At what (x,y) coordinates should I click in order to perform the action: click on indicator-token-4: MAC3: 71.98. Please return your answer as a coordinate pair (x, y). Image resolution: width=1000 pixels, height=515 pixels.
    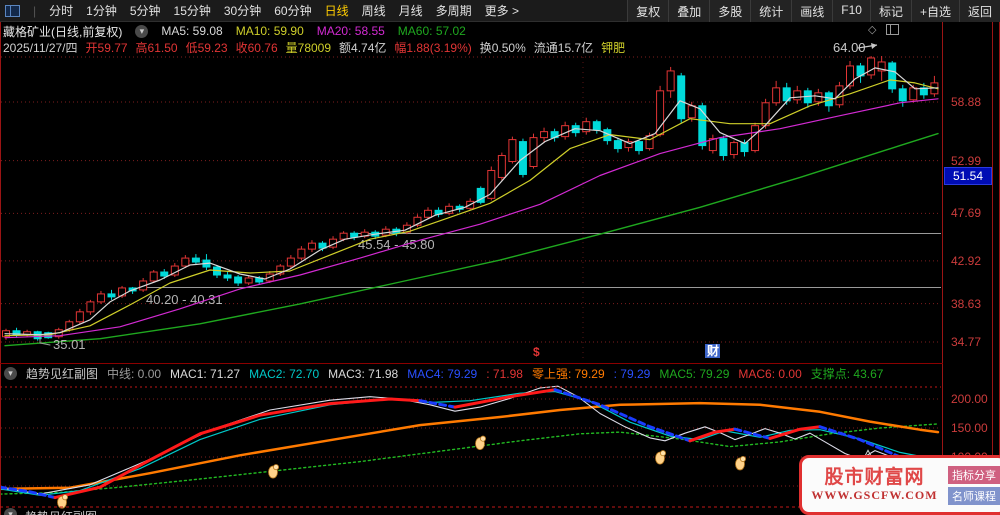
    Looking at the image, I should click on (363, 373).